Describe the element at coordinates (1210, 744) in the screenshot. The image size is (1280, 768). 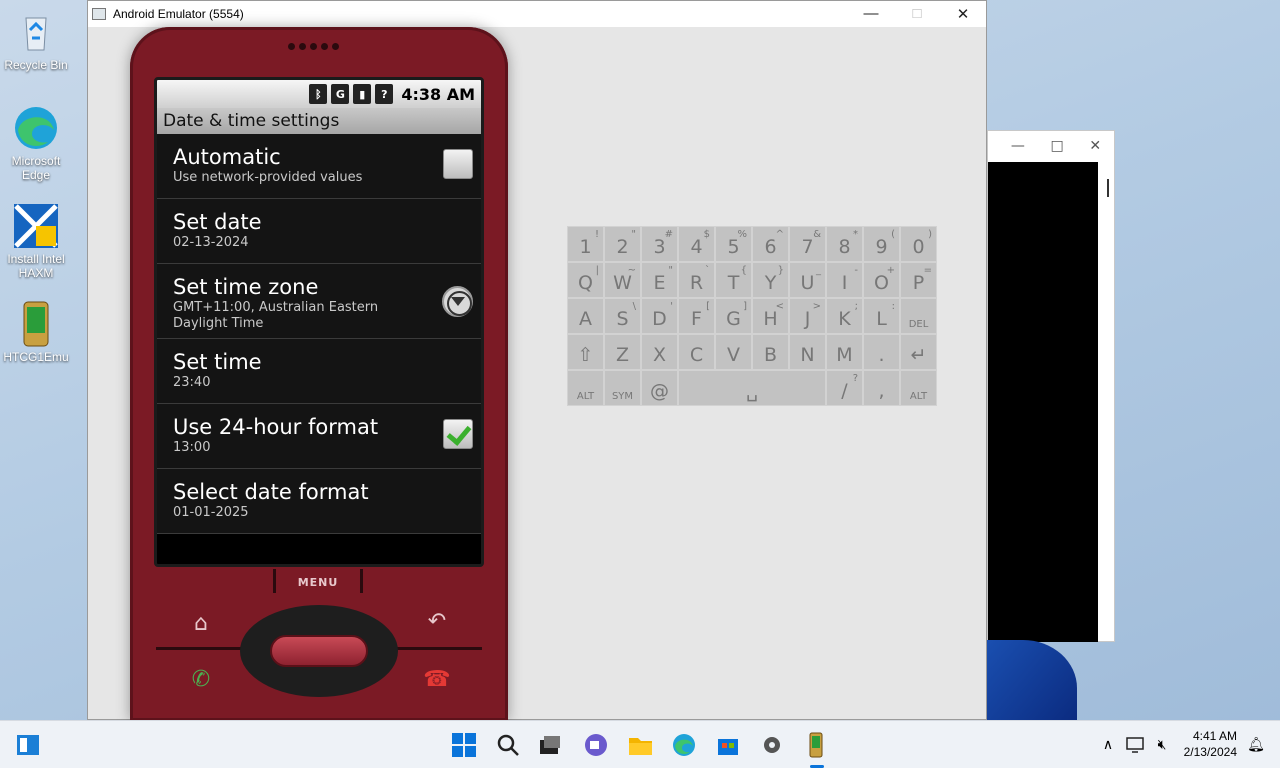
I see `system-clock: 4:41 AM 2/13/2024` at that location.